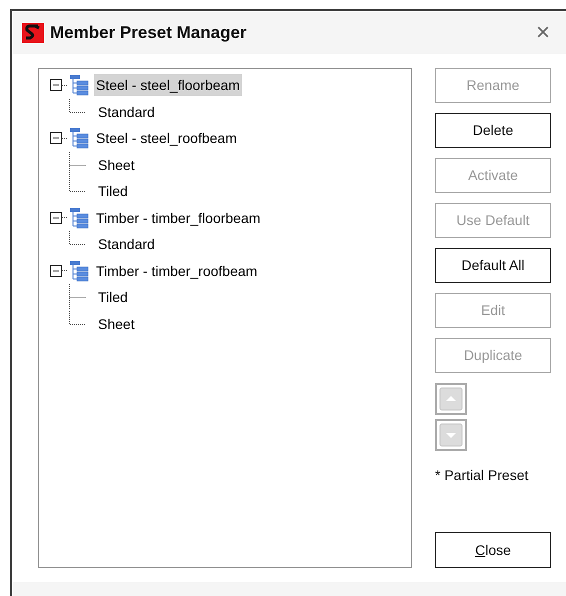 The height and width of the screenshot is (596, 566). What do you see at coordinates (493, 550) in the screenshot?
I see `close-dialog-button: Close` at bounding box center [493, 550].